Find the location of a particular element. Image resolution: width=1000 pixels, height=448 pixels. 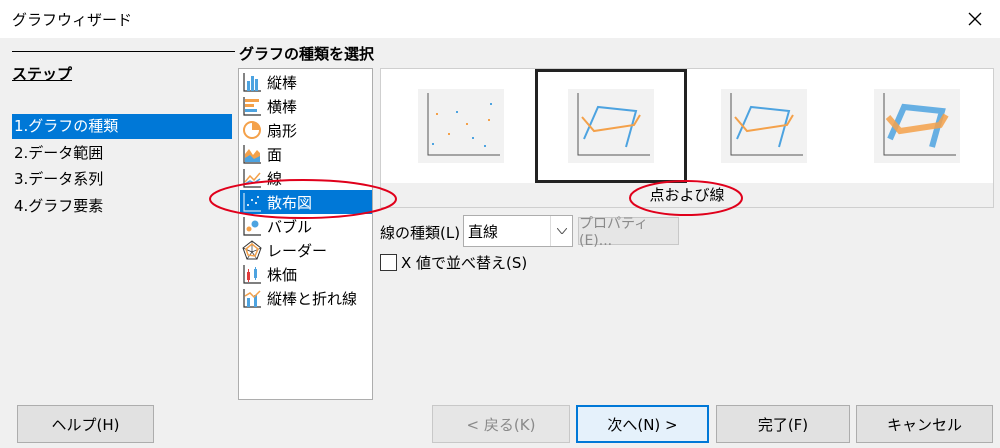

chart-type-column: 縦棒 is located at coordinates (306, 82).